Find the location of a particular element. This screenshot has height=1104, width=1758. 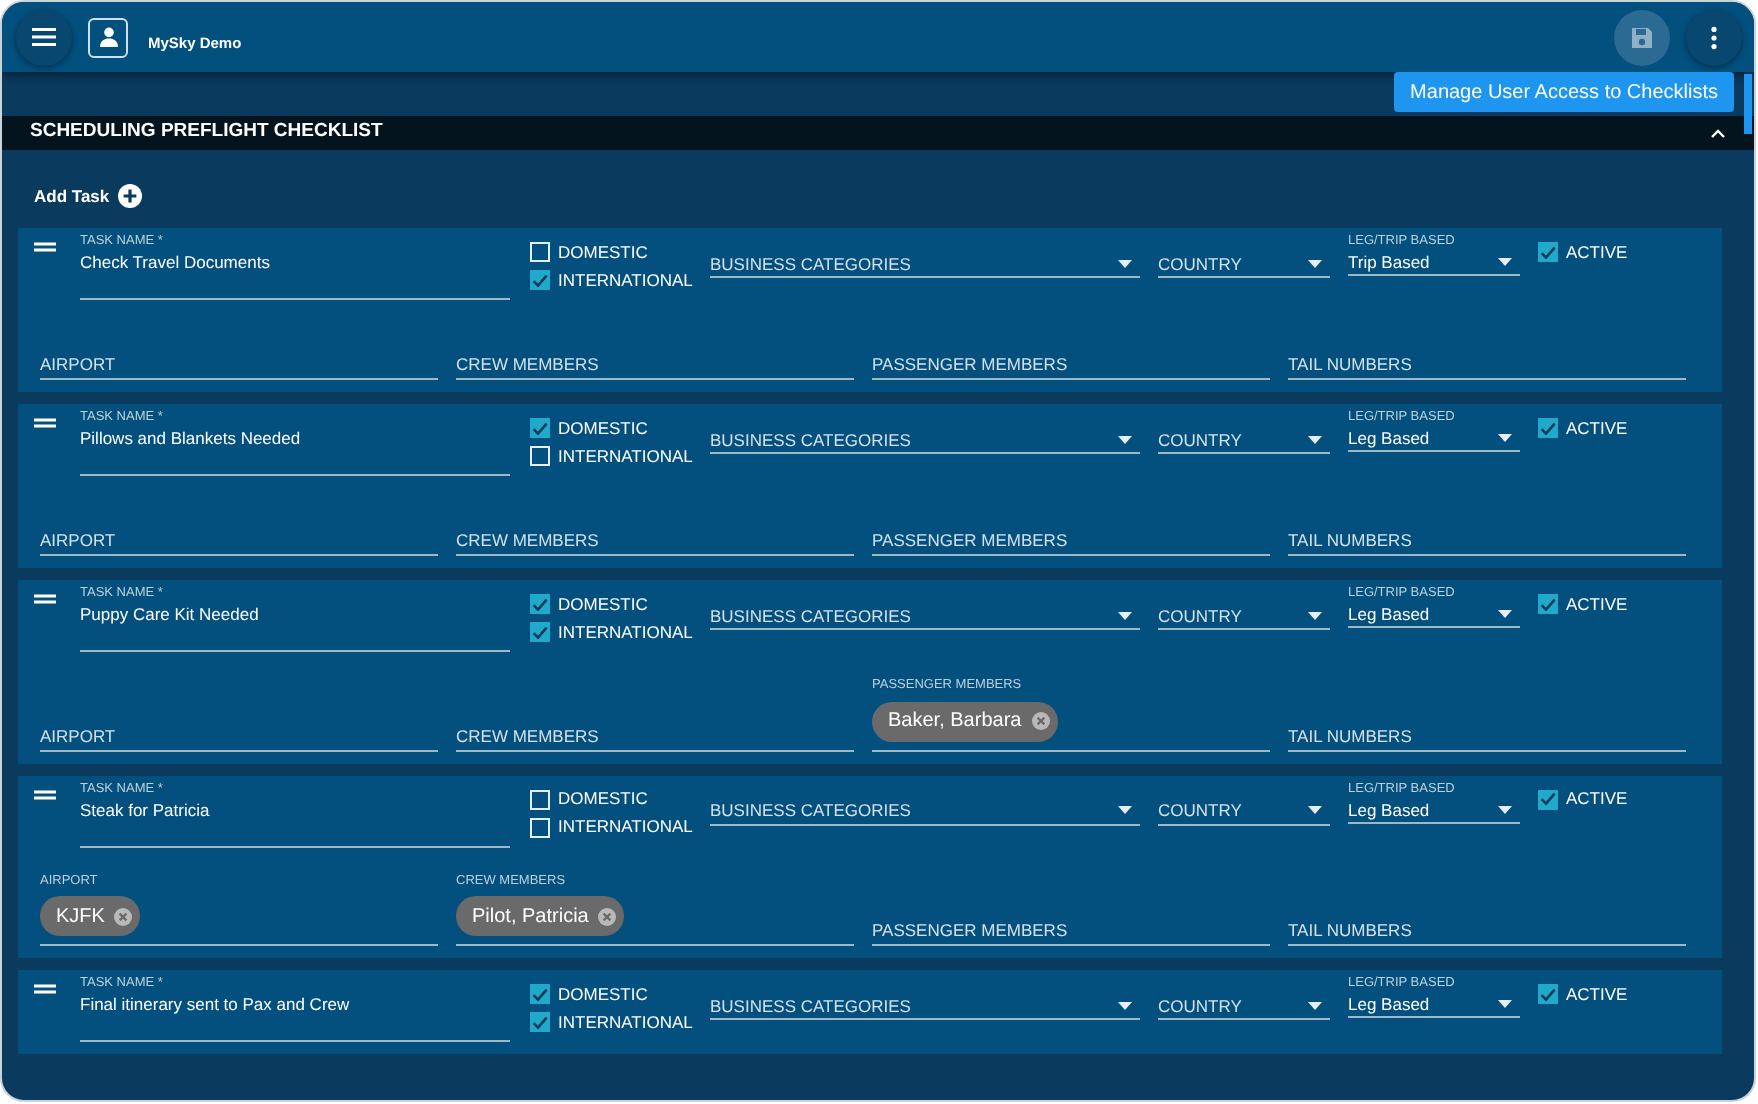

save-button is located at coordinates (1642, 37).